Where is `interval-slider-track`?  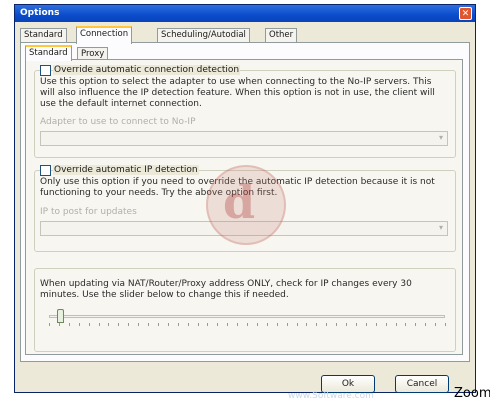 interval-slider-track is located at coordinates (247, 316).